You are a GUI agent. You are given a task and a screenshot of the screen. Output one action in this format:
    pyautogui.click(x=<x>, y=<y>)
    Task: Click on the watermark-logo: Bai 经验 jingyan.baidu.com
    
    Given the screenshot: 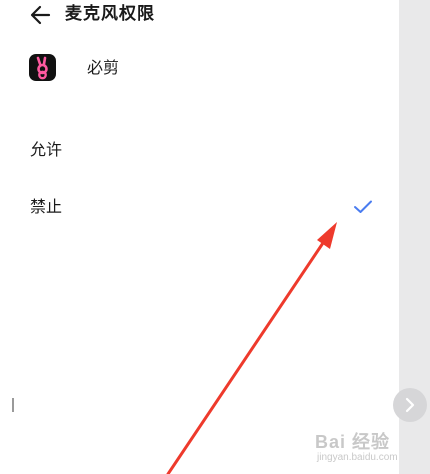 What is the action you would take?
    pyautogui.click(x=367, y=449)
    